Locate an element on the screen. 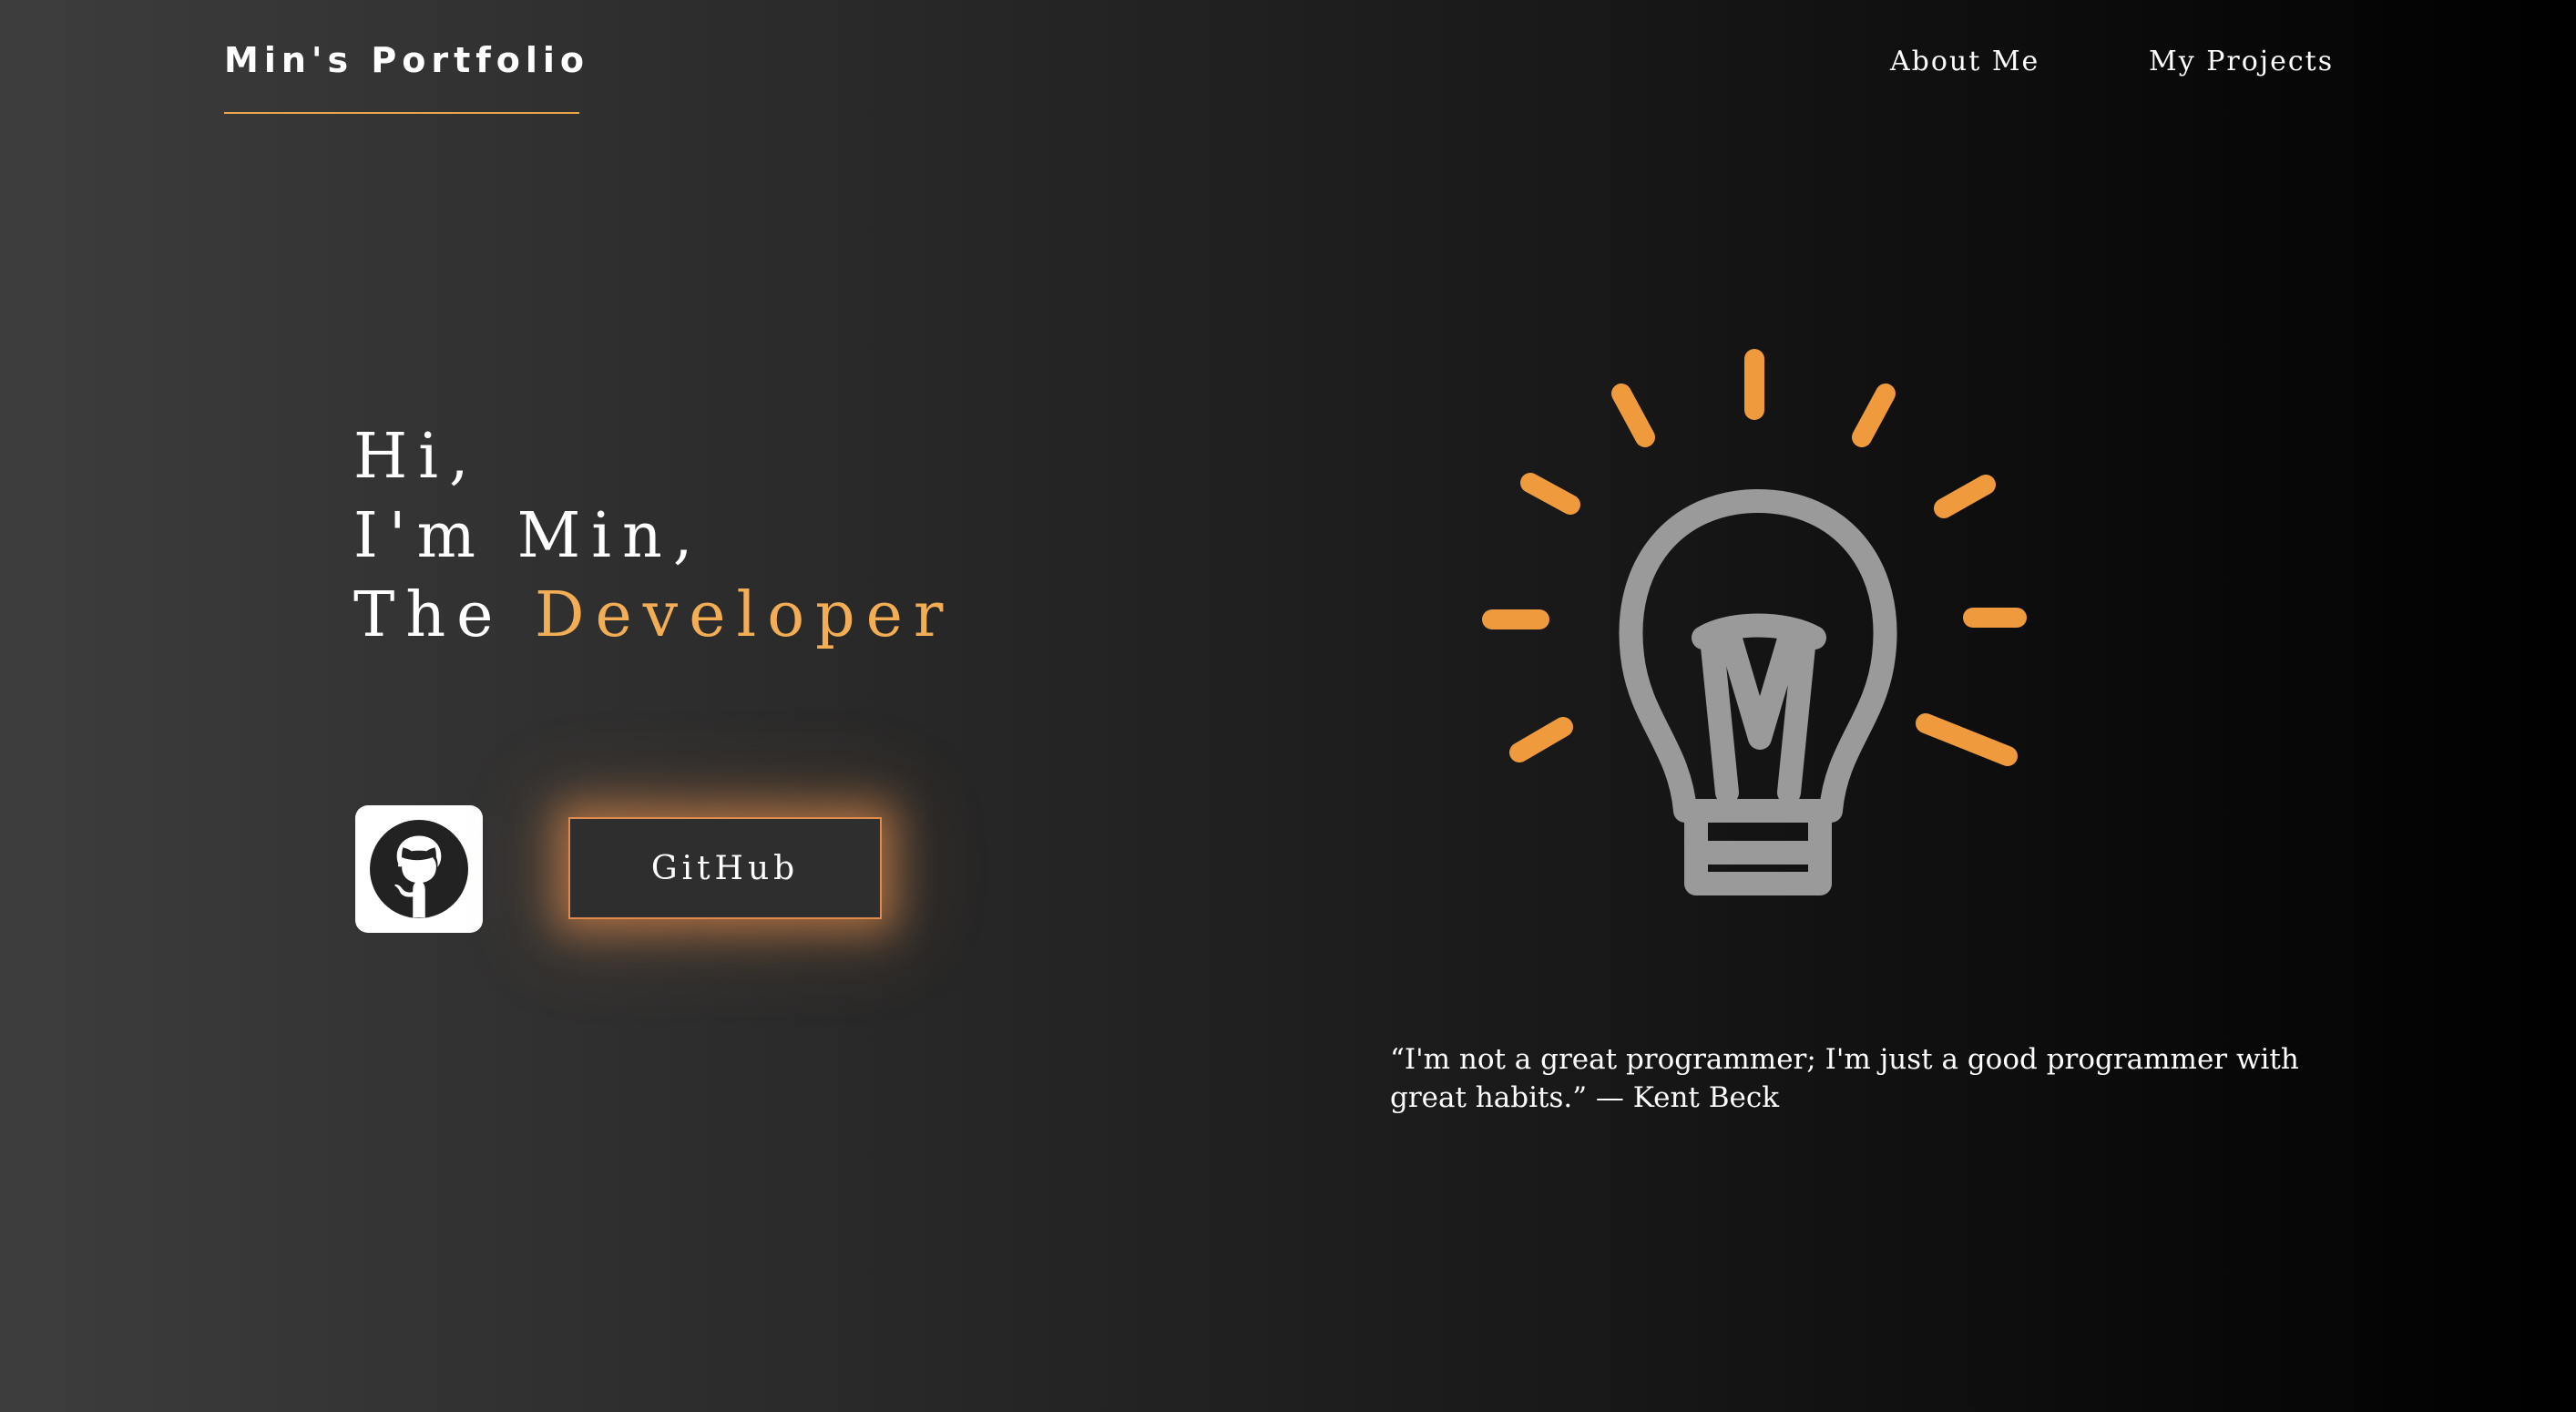  hero-line-greeting: Hi, is located at coordinates (416, 457).